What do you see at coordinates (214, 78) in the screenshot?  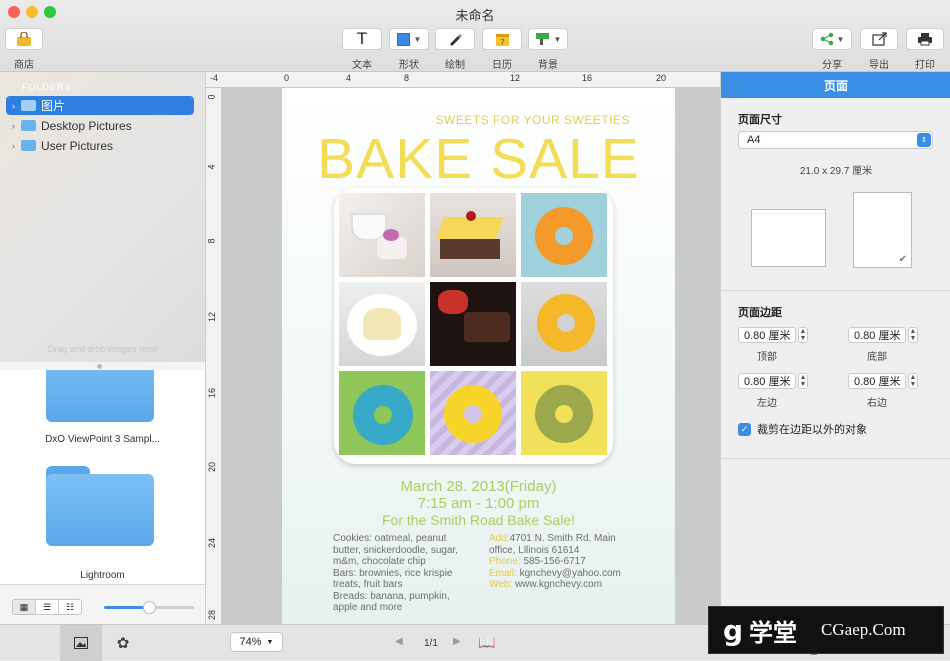 I see `ruler-tick-label: -4` at bounding box center [214, 78].